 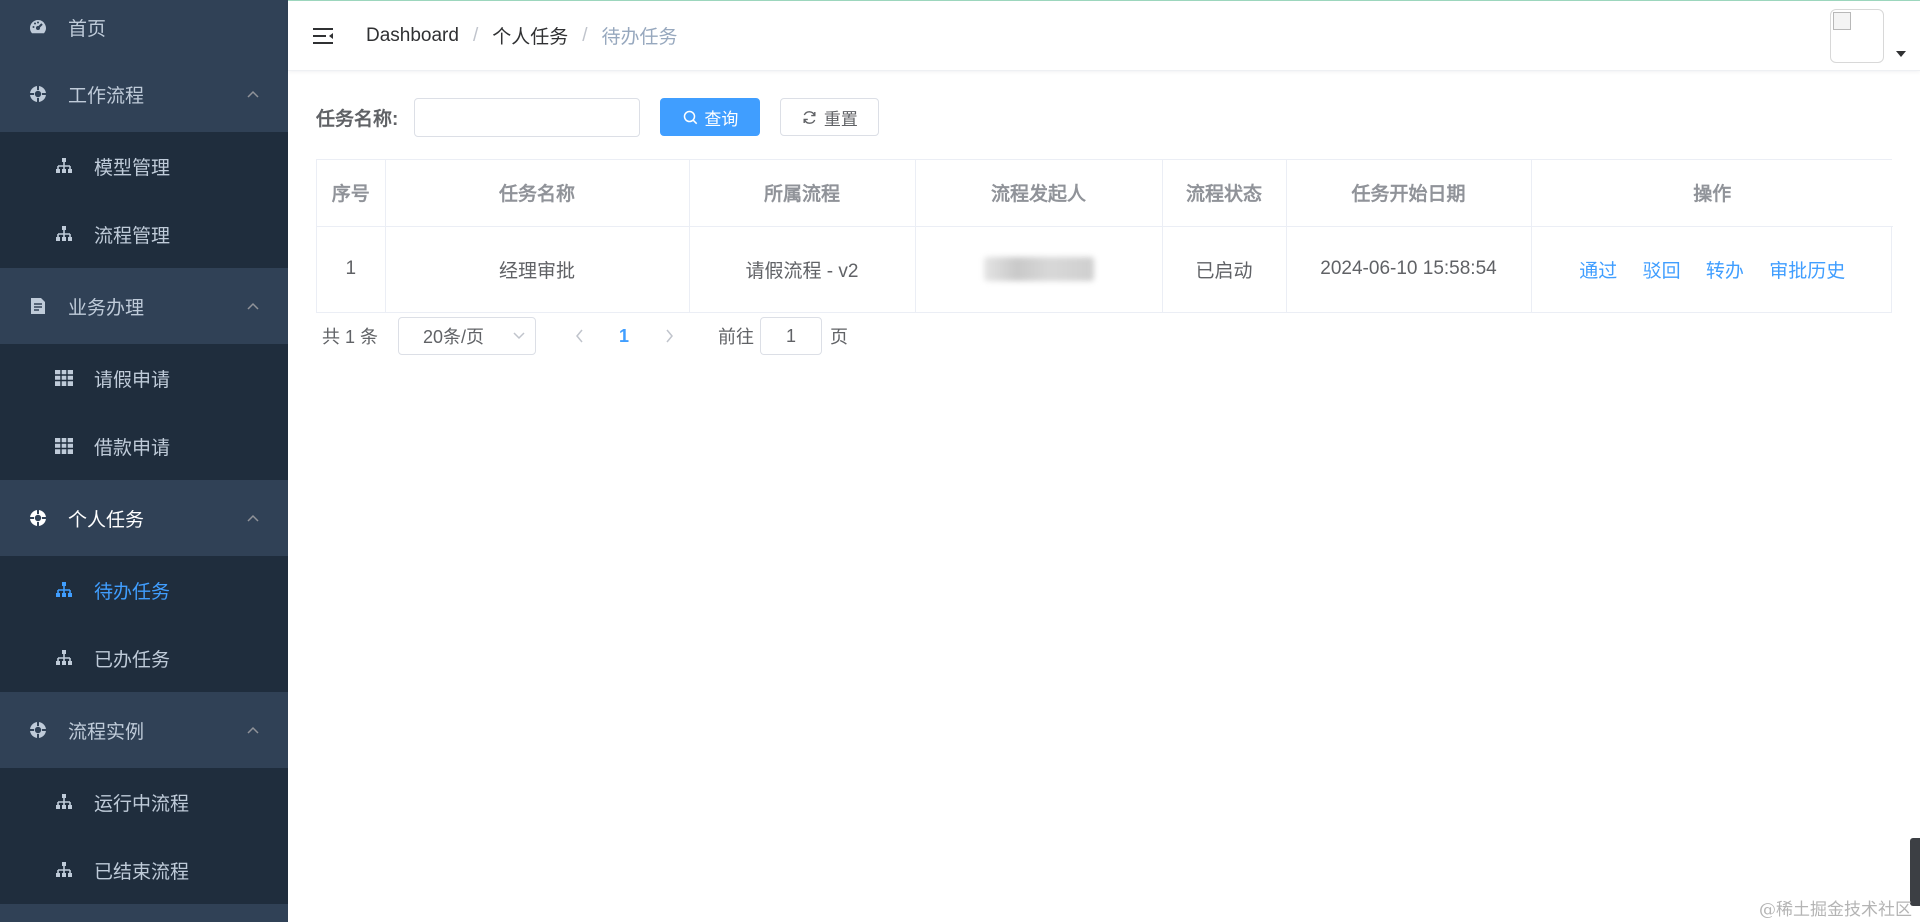 I want to click on sidebar-item-loan-apply: 借款申请, so click(x=144, y=446).